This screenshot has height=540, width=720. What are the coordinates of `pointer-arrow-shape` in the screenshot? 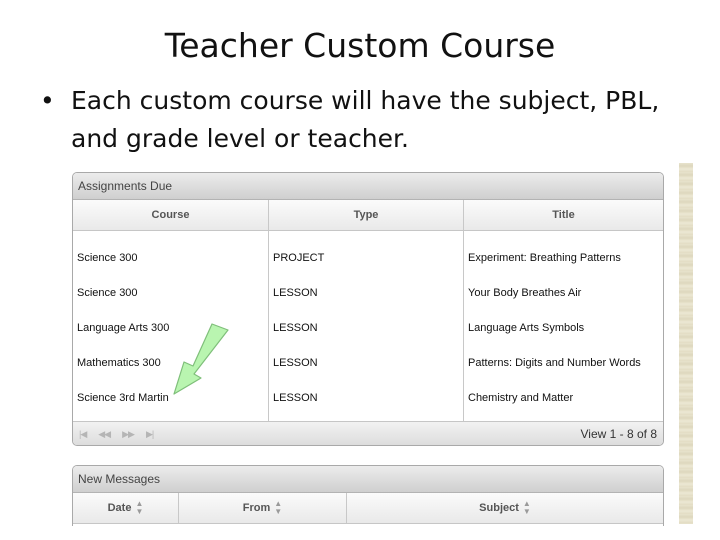 It's located at (201, 359).